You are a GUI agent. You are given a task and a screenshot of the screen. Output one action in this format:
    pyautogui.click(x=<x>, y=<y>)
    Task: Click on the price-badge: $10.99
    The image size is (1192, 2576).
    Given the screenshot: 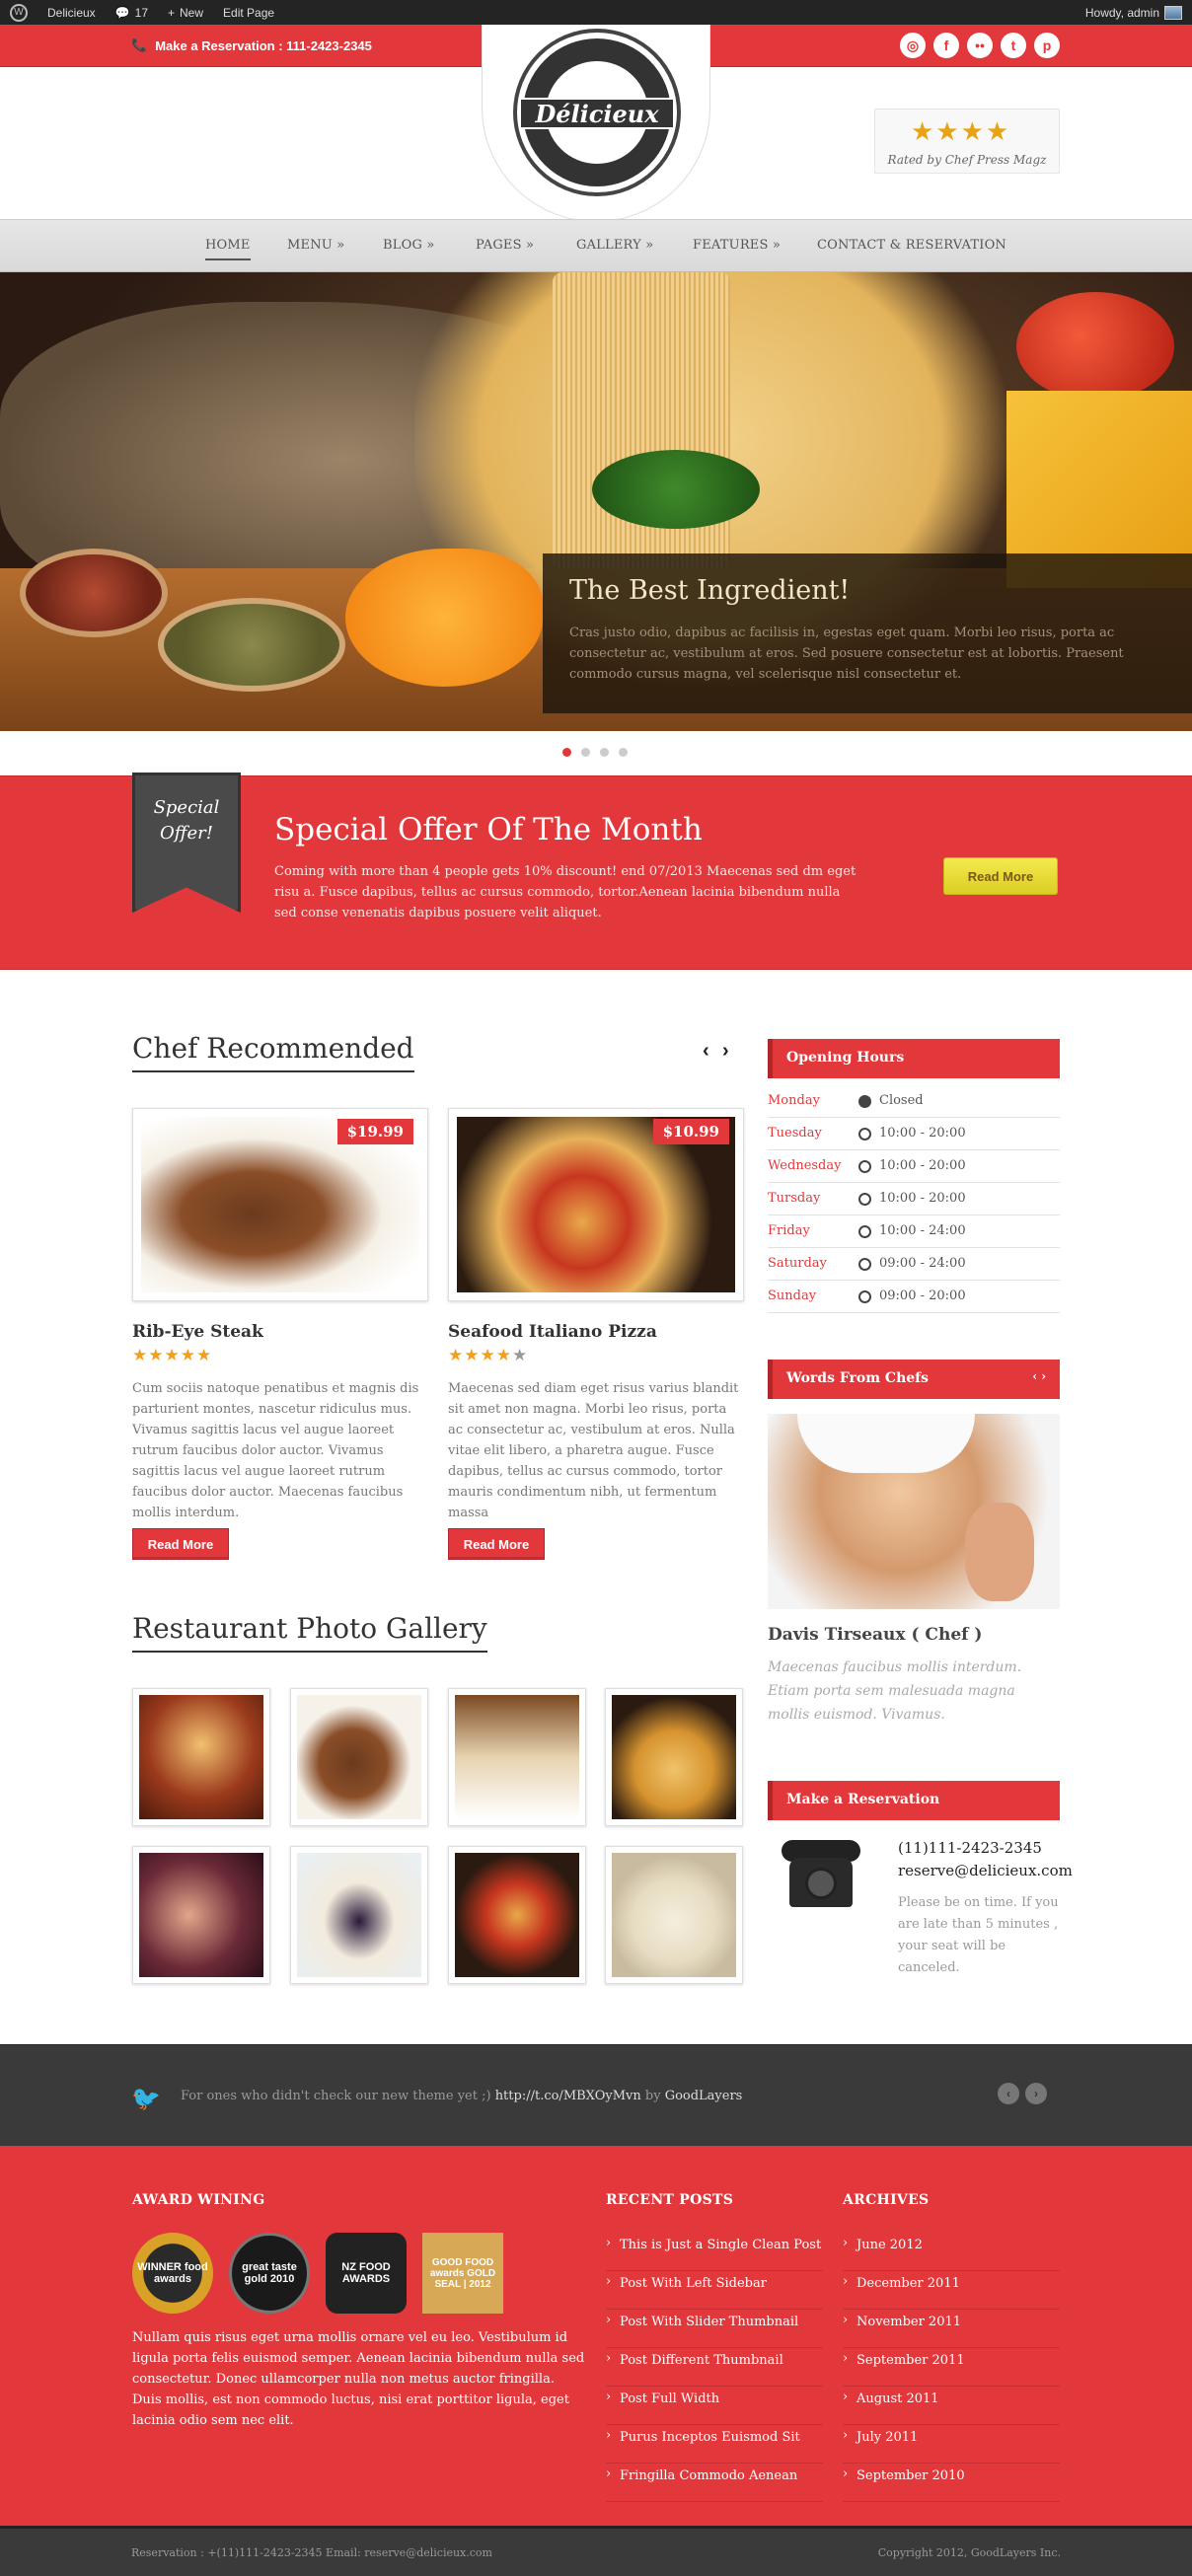 What is the action you would take?
    pyautogui.click(x=690, y=1131)
    